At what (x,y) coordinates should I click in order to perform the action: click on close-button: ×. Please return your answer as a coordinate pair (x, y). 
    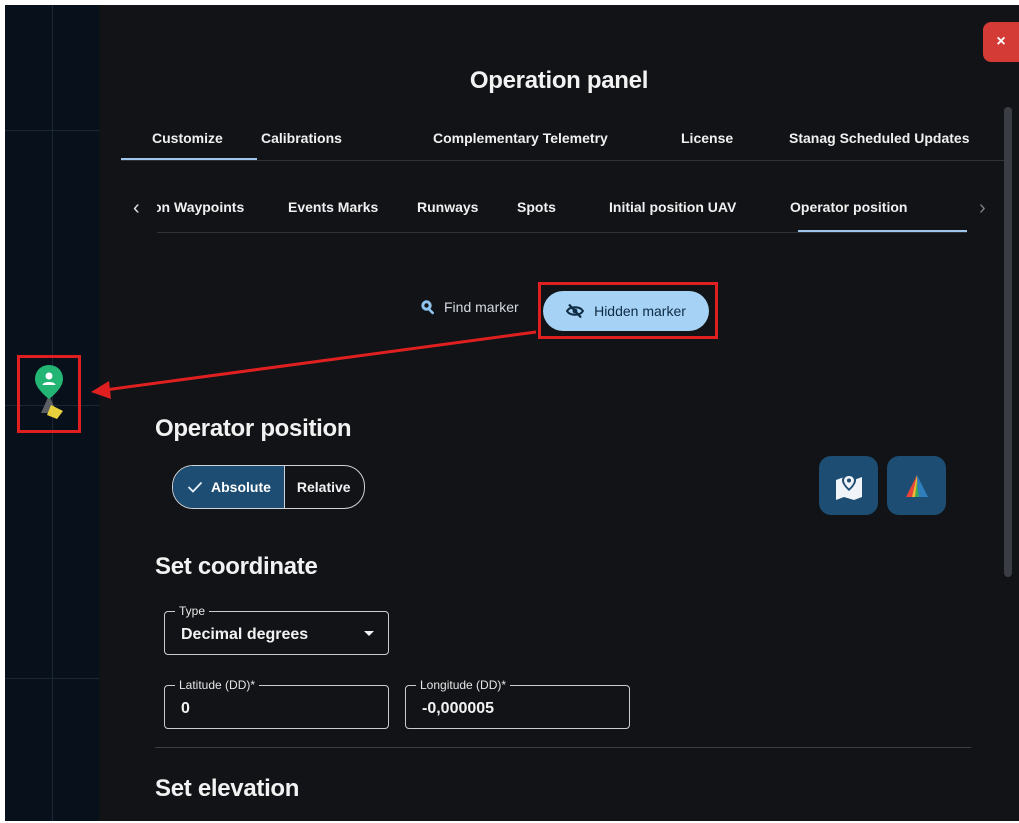
    Looking at the image, I should click on (1001, 42).